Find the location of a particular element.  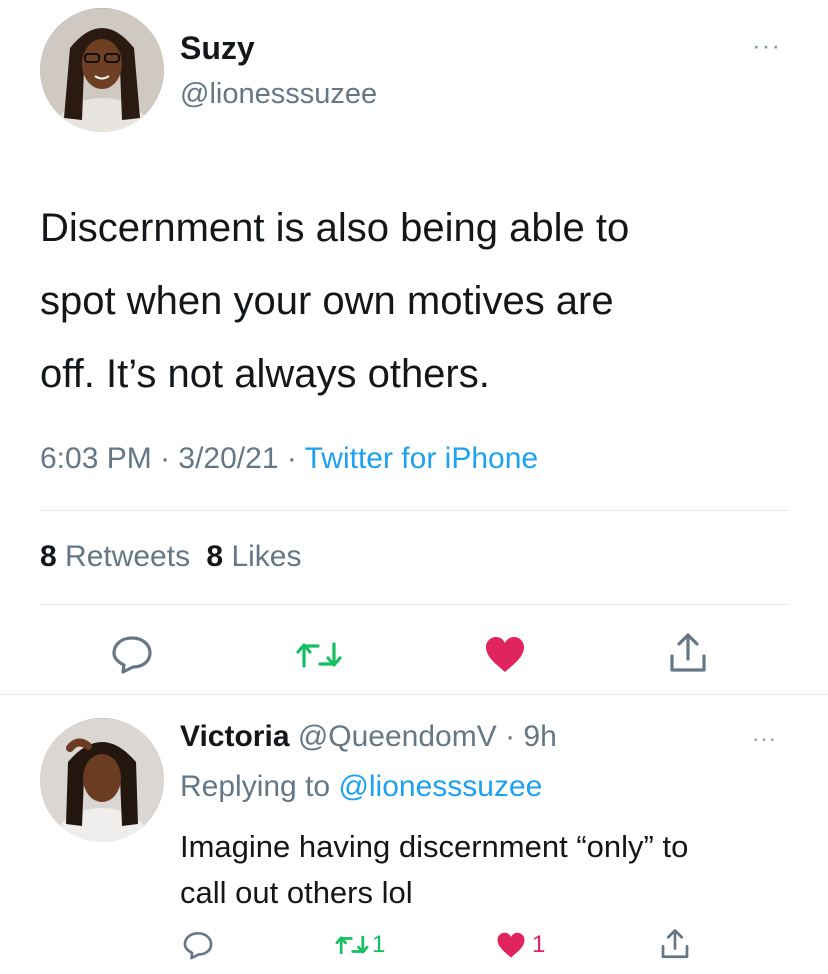

retweets-stat: 8 Retweets is located at coordinates (115, 556).